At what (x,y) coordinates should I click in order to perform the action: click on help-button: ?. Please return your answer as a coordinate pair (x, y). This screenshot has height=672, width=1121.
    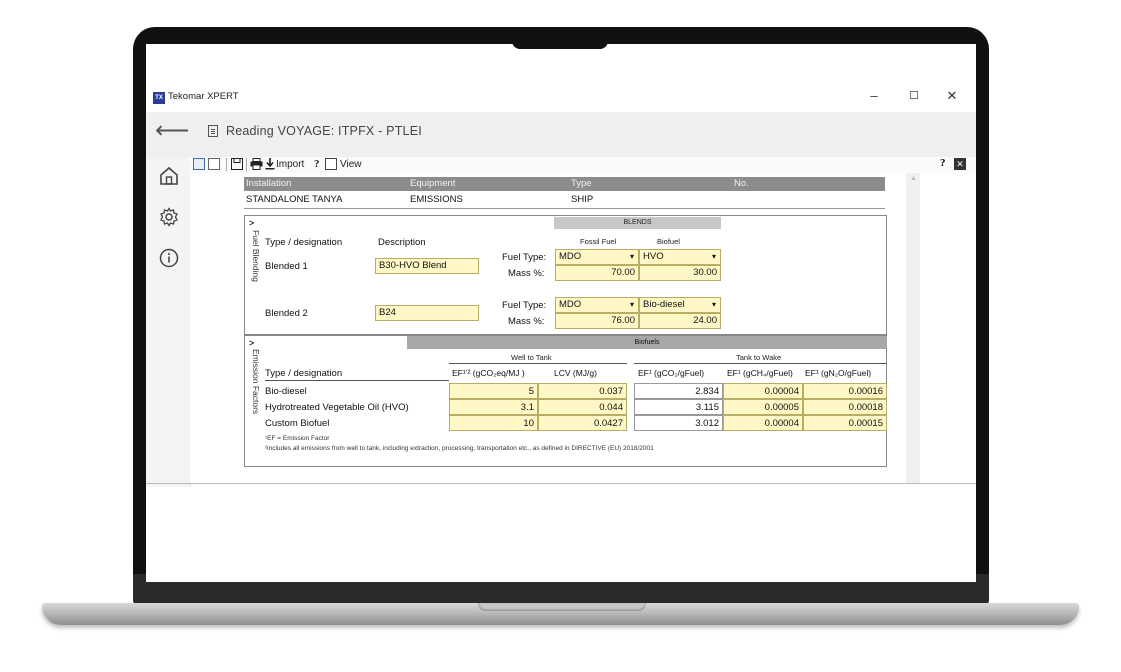
    Looking at the image, I should click on (317, 164).